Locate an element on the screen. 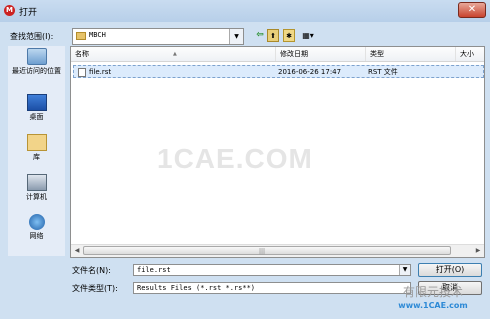  file-name: file.rst is located at coordinates (100, 72).